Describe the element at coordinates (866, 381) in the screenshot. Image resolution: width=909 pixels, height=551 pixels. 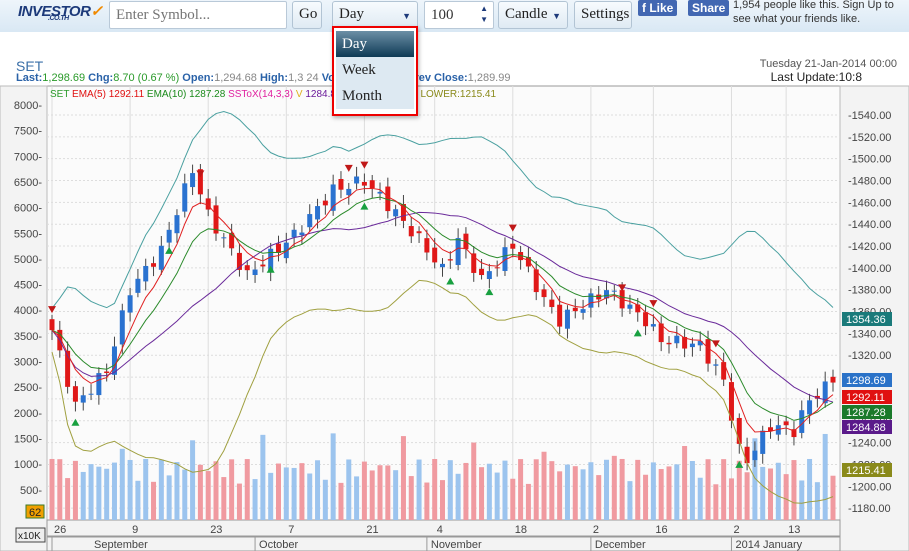
I see `last-value-text: 1298.69` at that location.